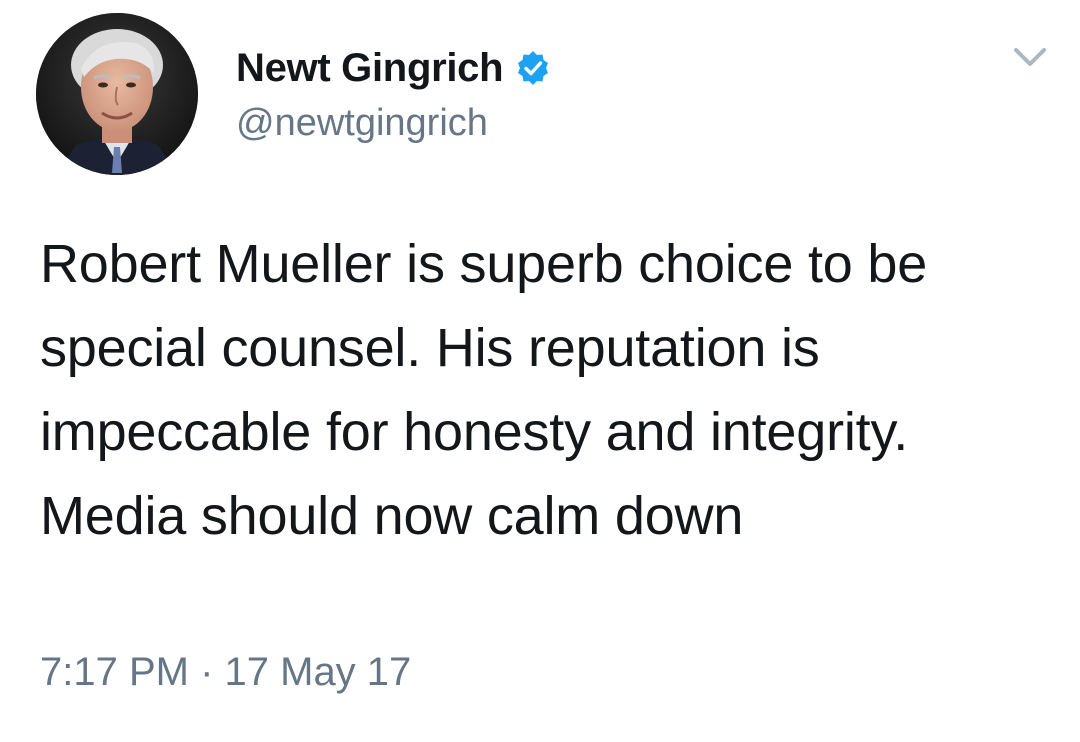 This screenshot has height=742, width=1080. Describe the element at coordinates (370, 68) in the screenshot. I see `display-name: Newt Gingrich` at that location.